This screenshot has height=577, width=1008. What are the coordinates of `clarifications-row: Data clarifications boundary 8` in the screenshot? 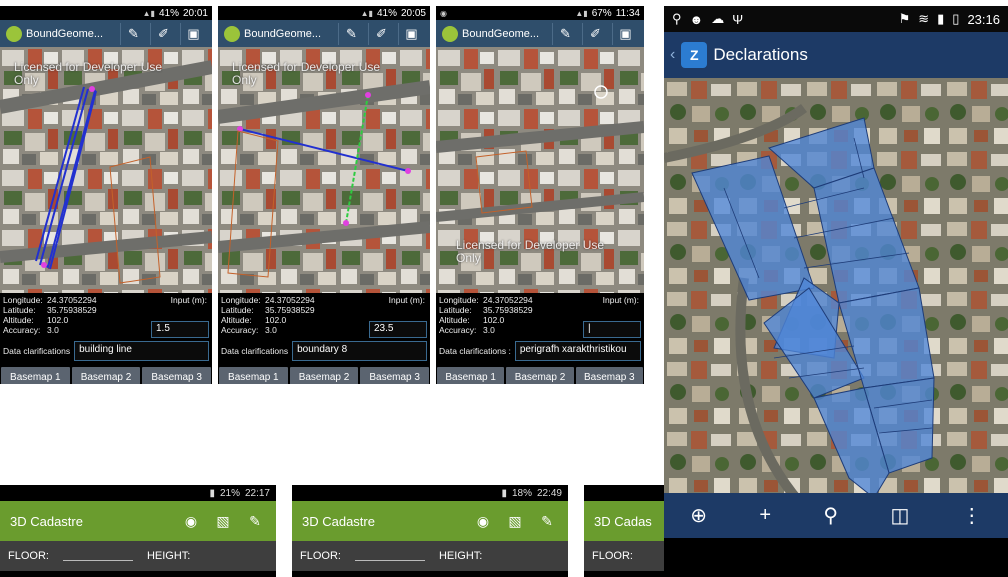 It's located at (324, 351).